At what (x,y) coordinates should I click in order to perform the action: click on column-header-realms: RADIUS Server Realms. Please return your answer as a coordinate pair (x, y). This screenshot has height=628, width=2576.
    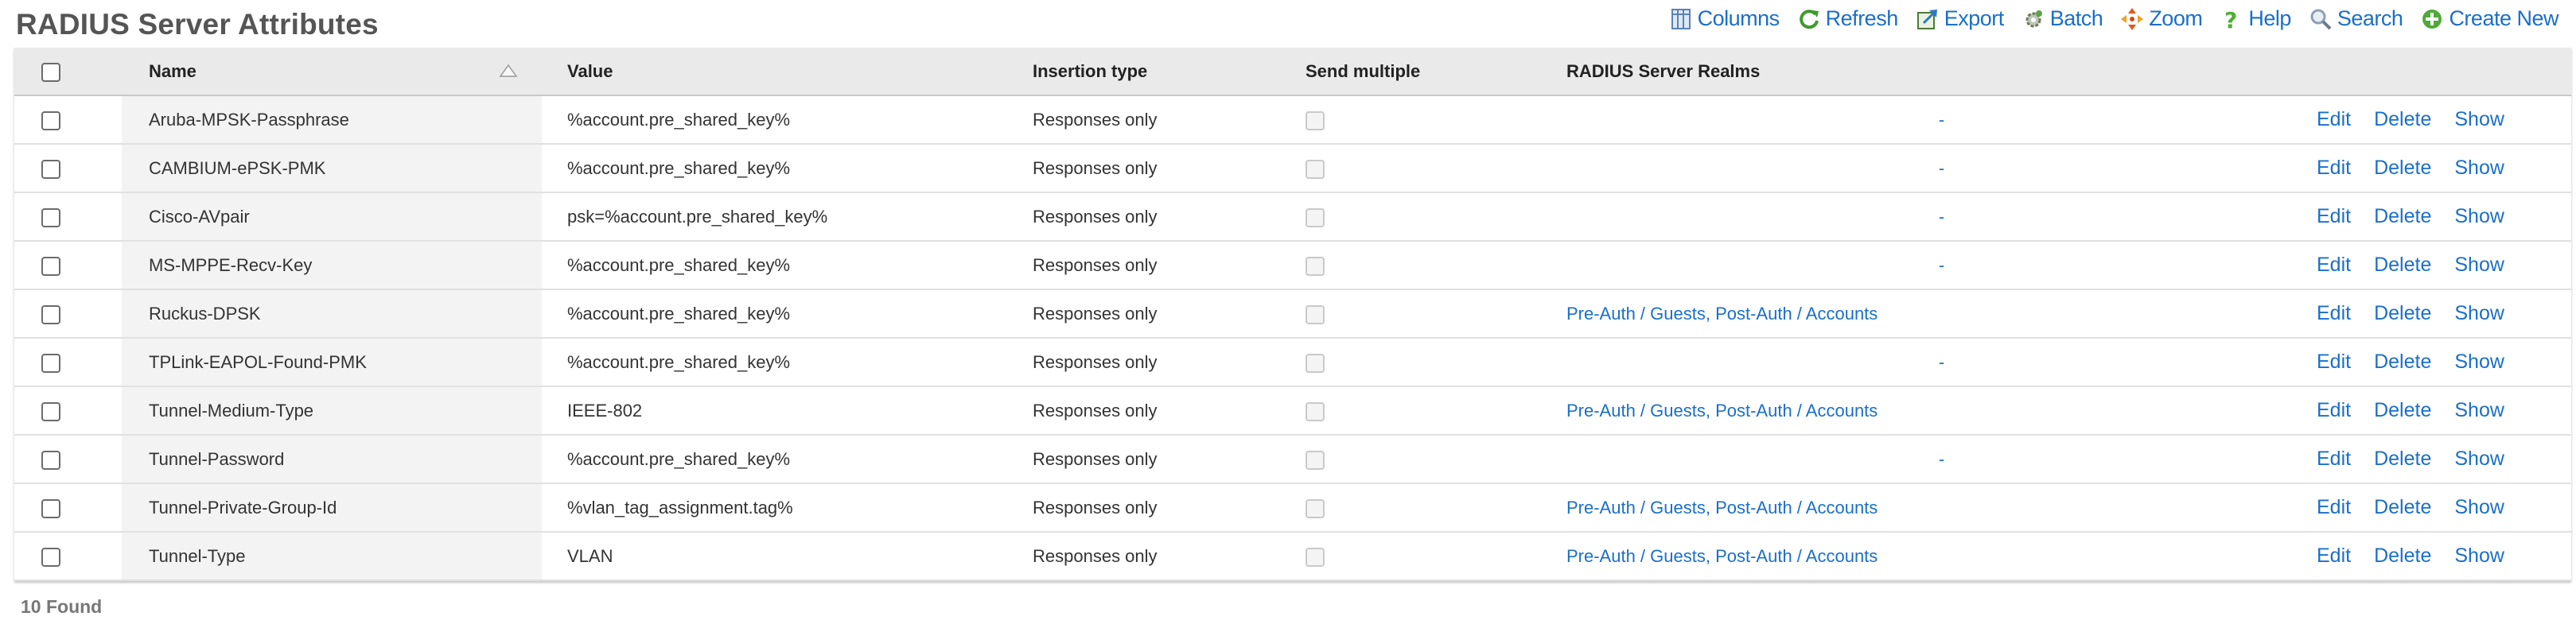
    Looking at the image, I should click on (1941, 72).